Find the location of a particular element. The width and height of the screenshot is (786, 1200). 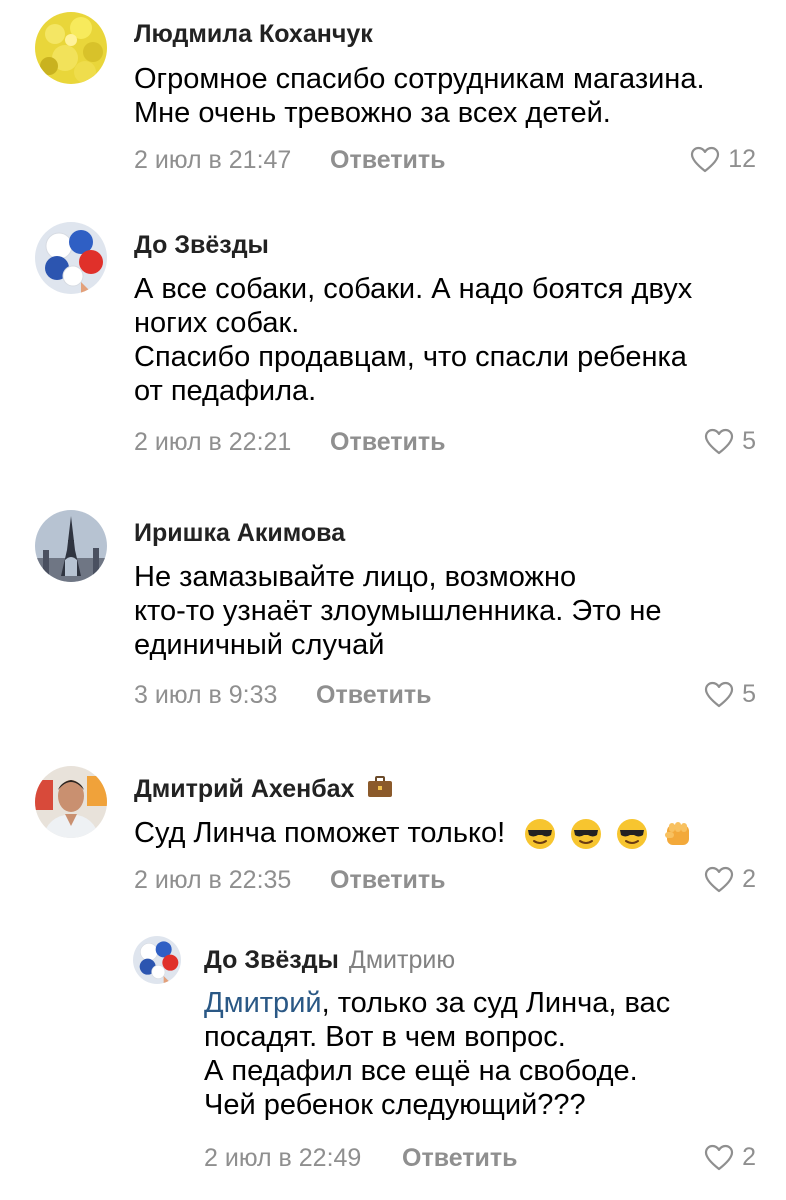

comment-text-line: посадят. Вот в чем вопрос. is located at coordinates (385, 1037).